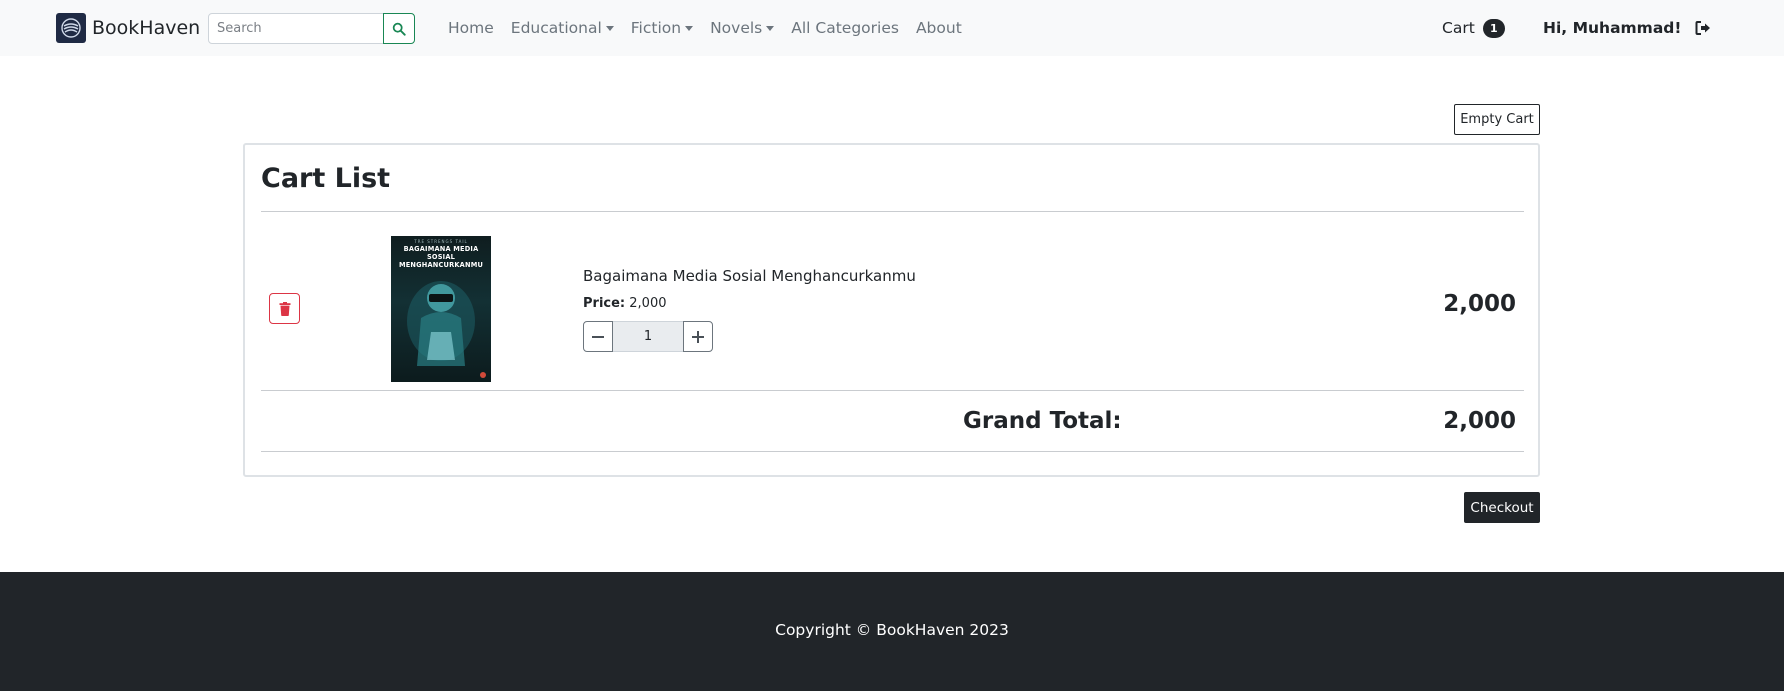 Image resolution: width=1784 pixels, height=691 pixels. What do you see at coordinates (71, 28) in the screenshot?
I see `logo-icon` at bounding box center [71, 28].